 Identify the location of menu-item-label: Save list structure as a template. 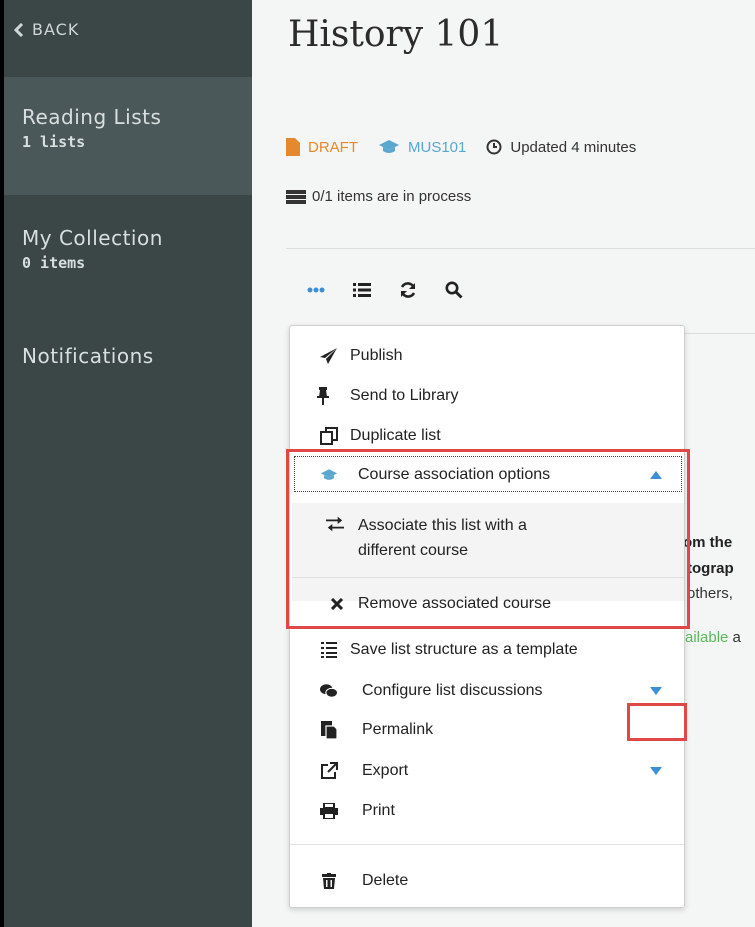
(464, 649).